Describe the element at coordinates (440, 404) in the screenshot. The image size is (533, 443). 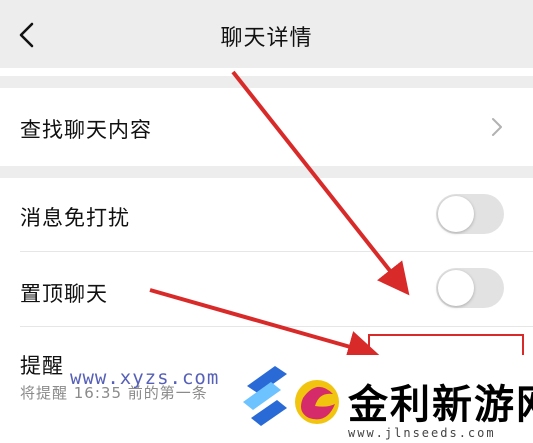
I see `watermark-brand: 金利新游网` at that location.